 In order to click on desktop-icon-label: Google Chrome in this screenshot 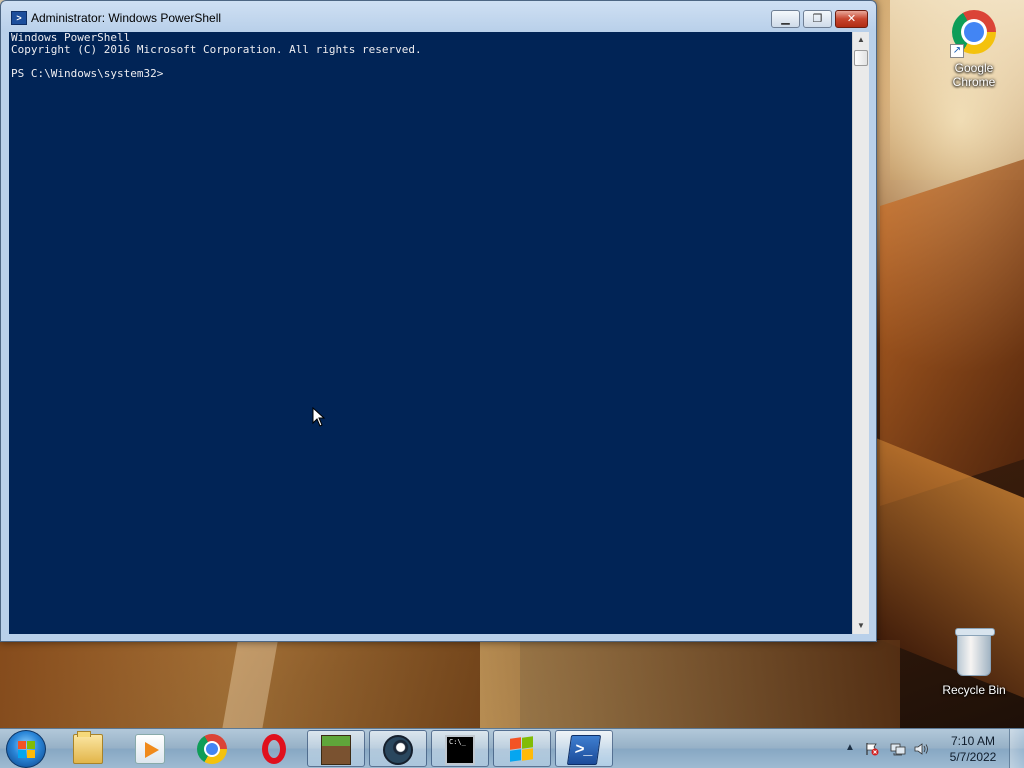, I will do `click(974, 75)`.